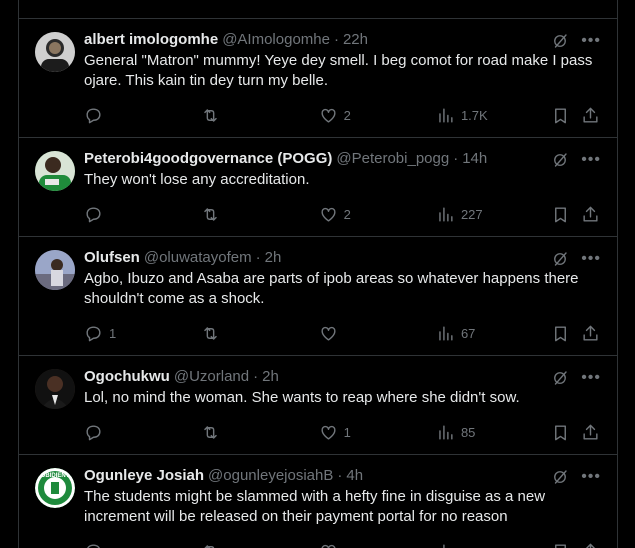 The image size is (635, 548). Describe the element at coordinates (355, 40) in the screenshot. I see `timestamp: 22h` at that location.